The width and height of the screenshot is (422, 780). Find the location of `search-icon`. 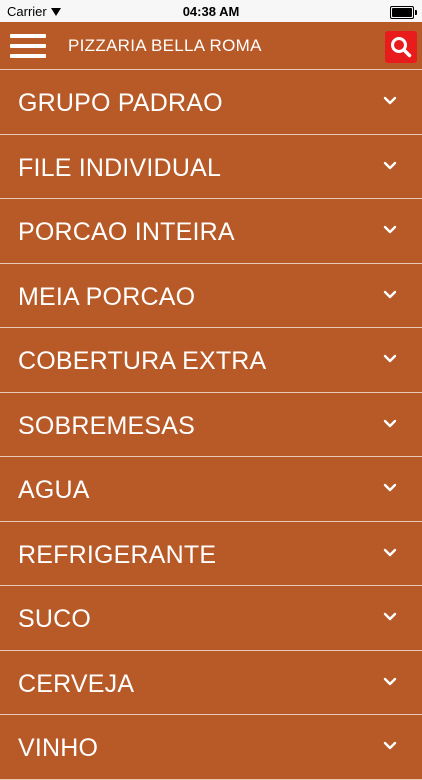

search-icon is located at coordinates (401, 47).